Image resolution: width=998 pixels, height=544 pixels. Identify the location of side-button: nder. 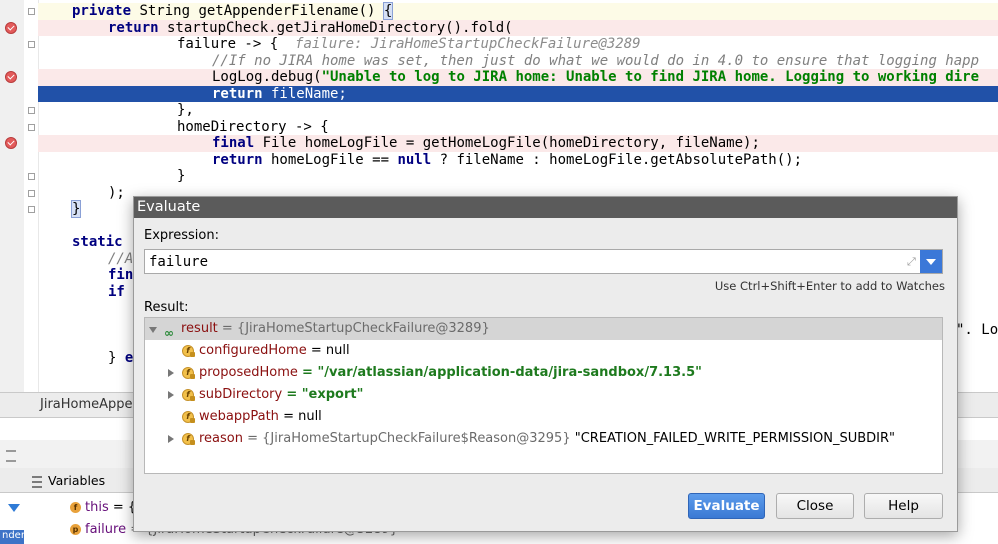
(12, 537).